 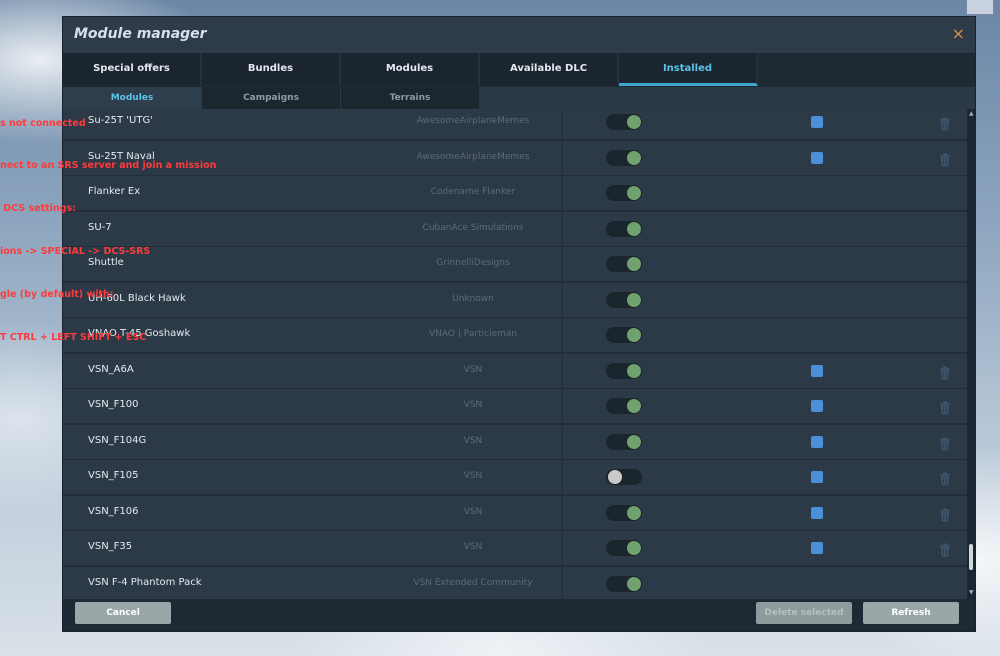 What do you see at coordinates (519, 615) in the screenshot?
I see `dialog-footer: Cancel Delete selected Refresh` at bounding box center [519, 615].